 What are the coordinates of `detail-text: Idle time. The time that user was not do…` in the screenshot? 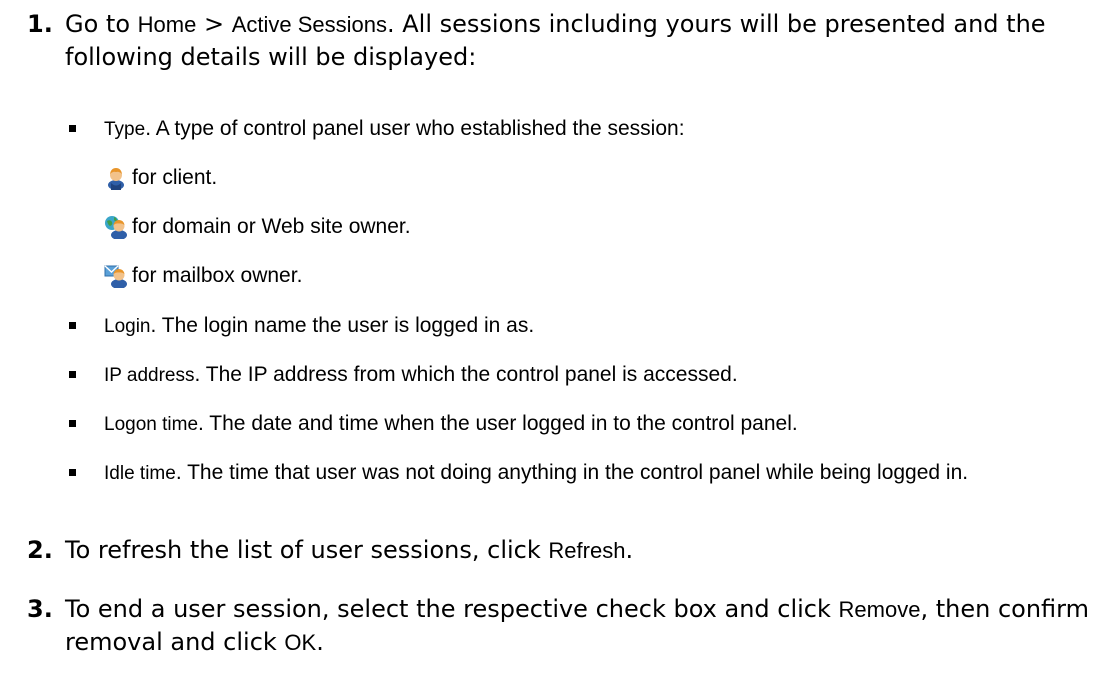 It's located at (591, 473).